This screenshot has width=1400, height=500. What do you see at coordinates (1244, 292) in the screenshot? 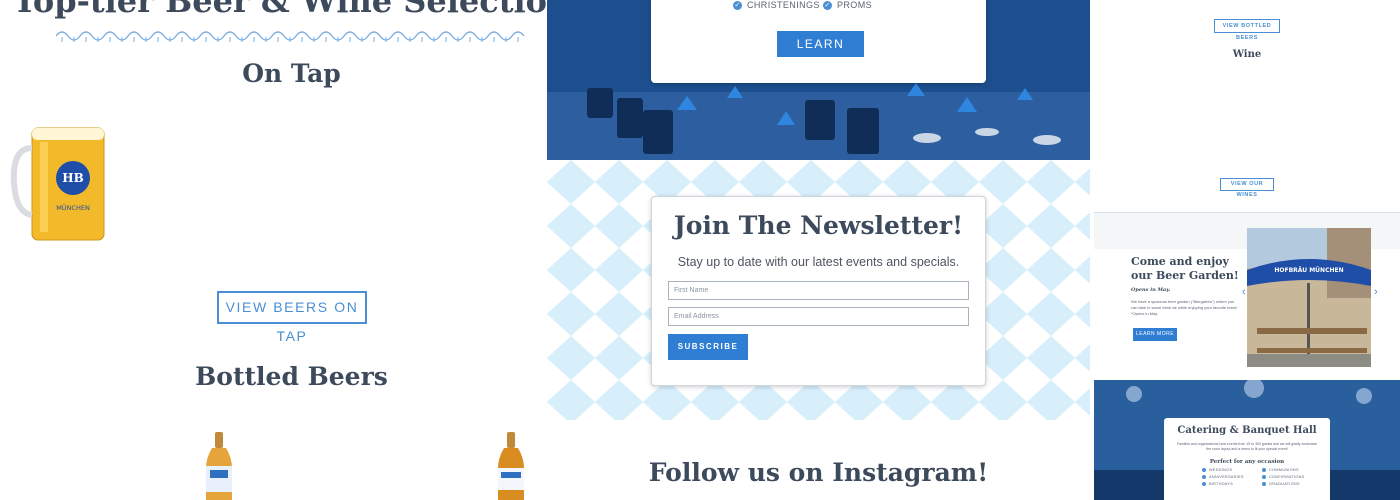
I see `chevron-left-icon: ‹` at bounding box center [1244, 292].